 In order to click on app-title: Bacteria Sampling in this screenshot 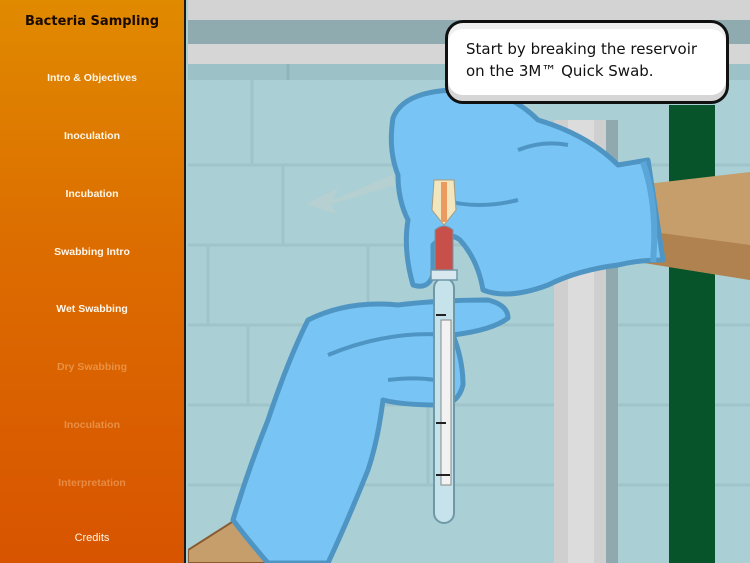, I will do `click(92, 21)`.